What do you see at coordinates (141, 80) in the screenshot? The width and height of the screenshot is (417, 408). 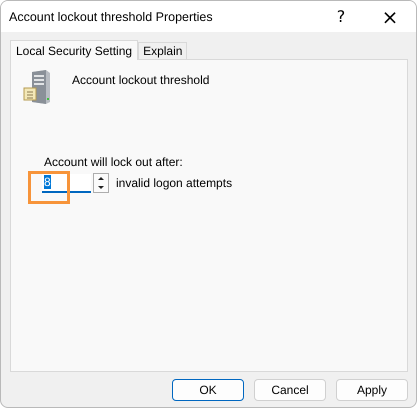 I see `policy-name: Account lockout threshold` at bounding box center [141, 80].